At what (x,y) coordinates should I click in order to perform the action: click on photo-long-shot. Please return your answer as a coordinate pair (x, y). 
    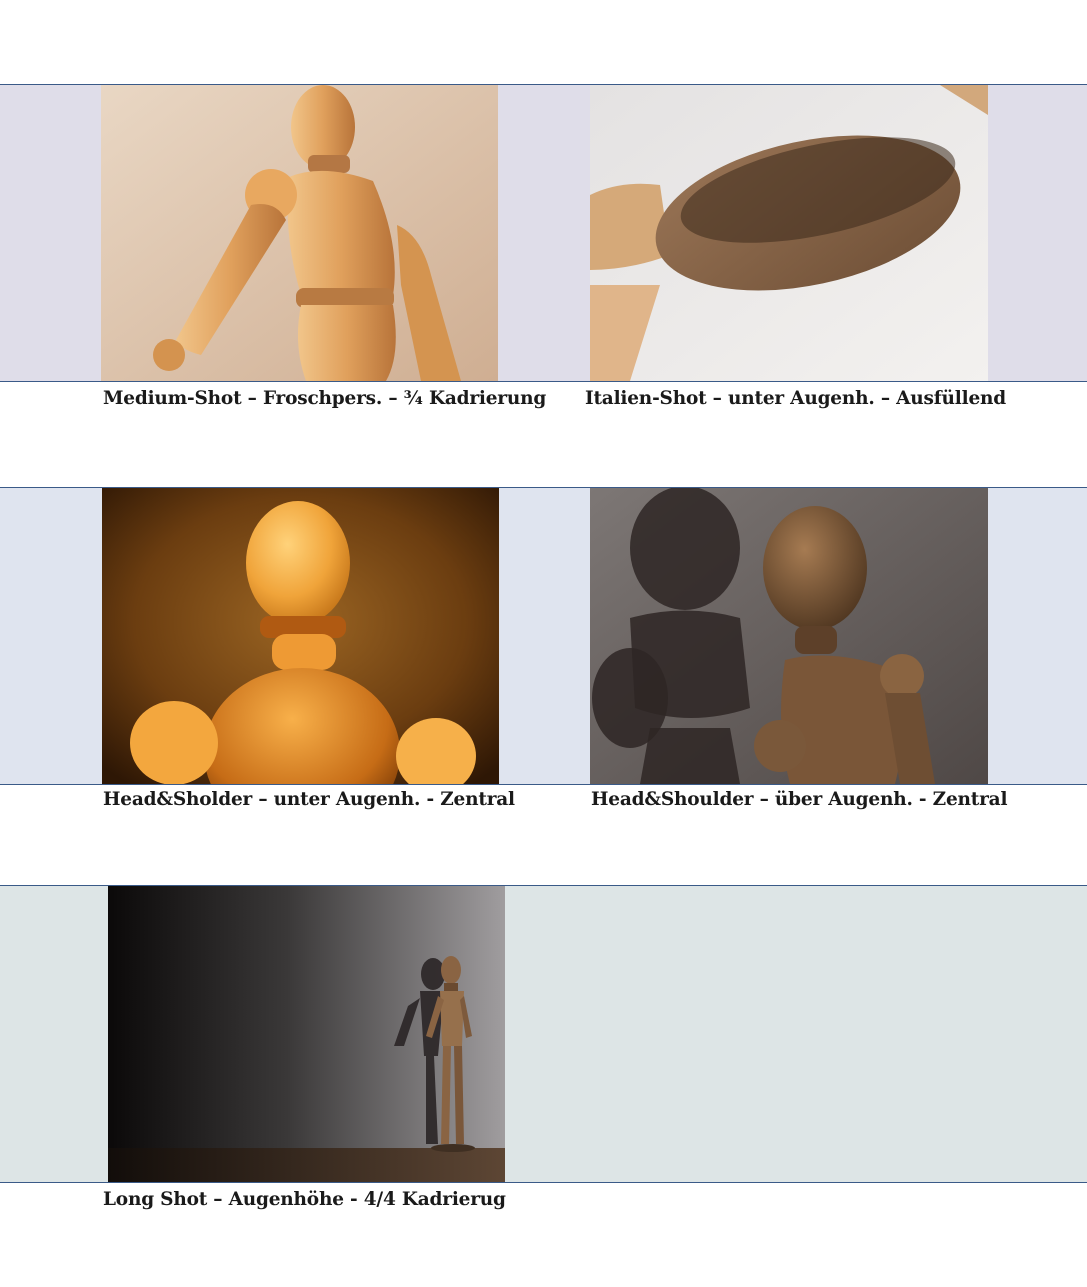
    Looking at the image, I should click on (306, 1034).